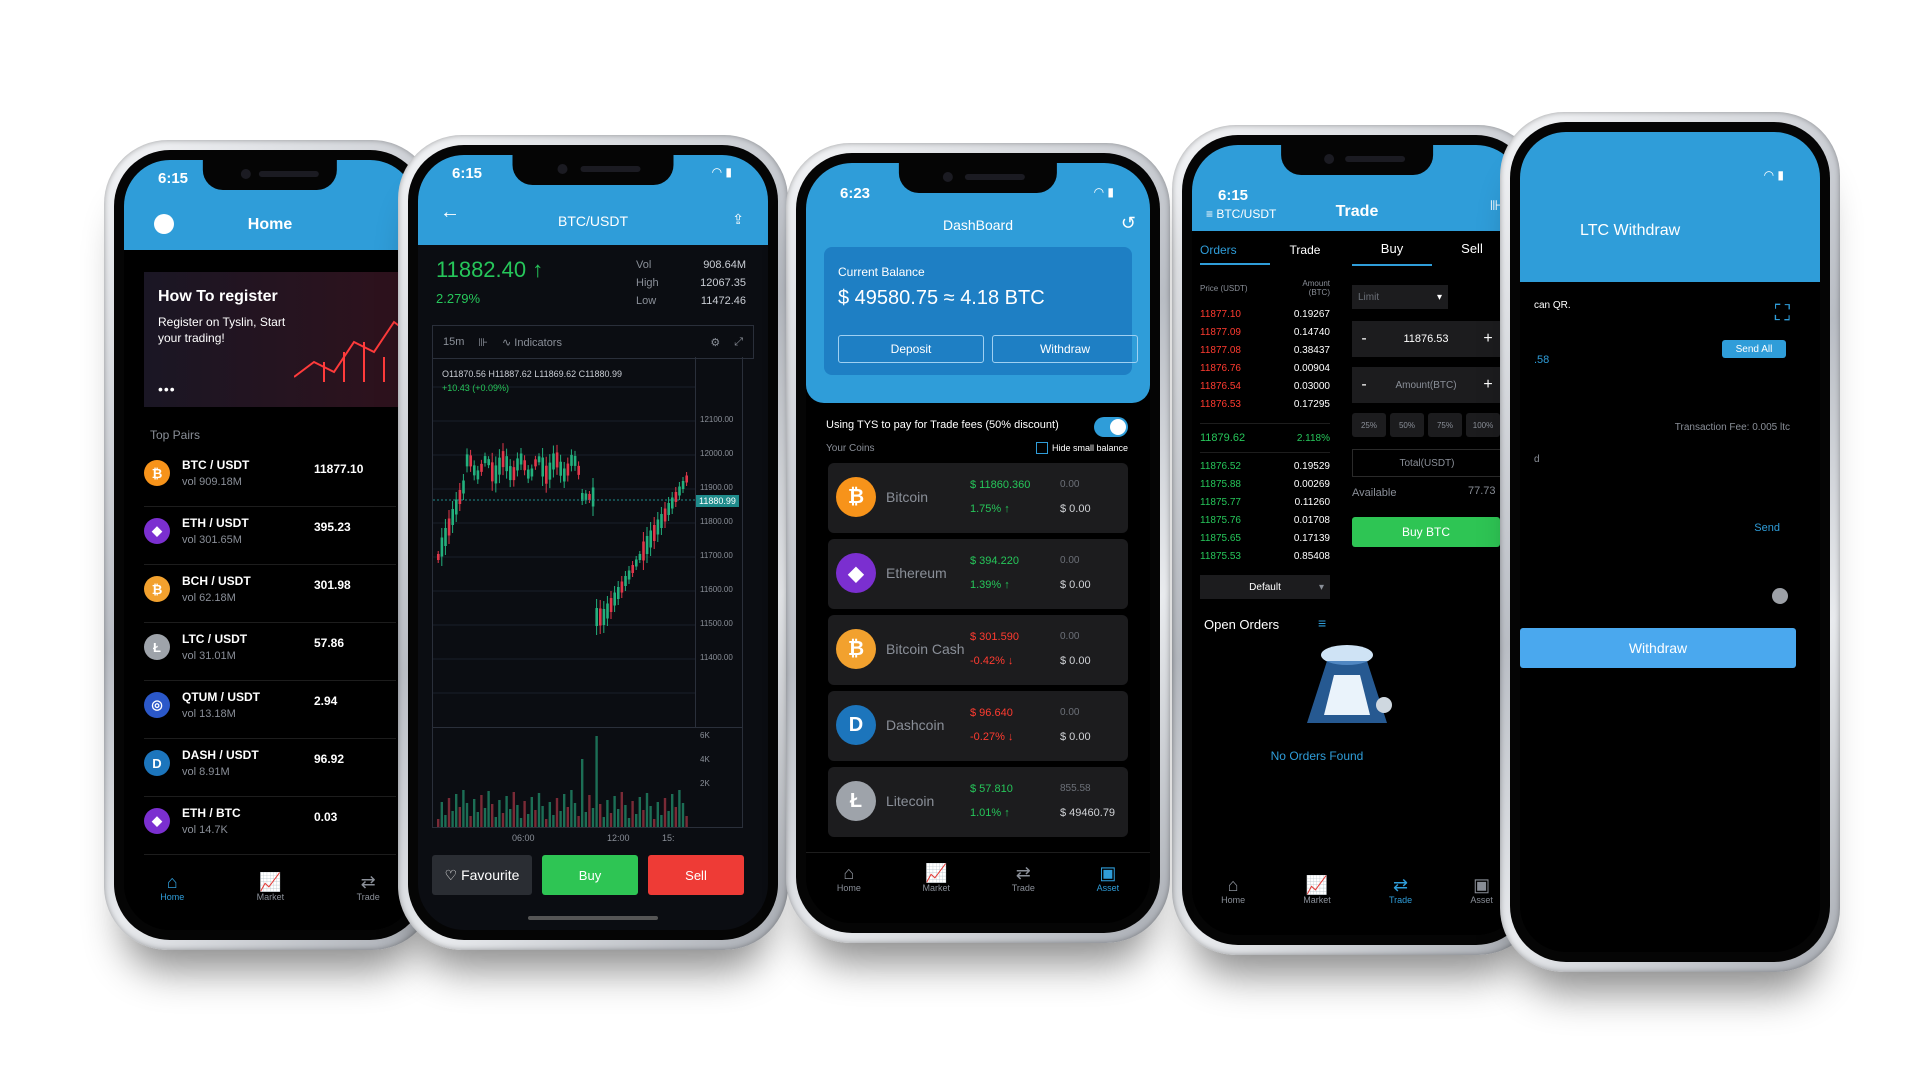 This screenshot has width=1920, height=1080. What do you see at coordinates (911, 349) in the screenshot?
I see `deposit-button: Deposit` at bounding box center [911, 349].